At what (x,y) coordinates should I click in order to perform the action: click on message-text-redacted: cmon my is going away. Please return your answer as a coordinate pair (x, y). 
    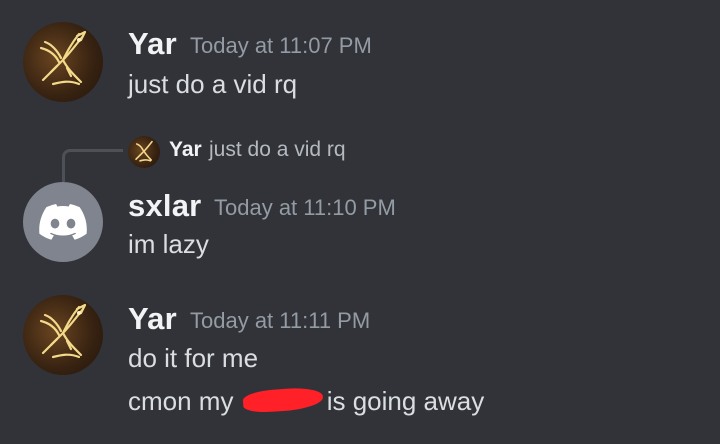
    Looking at the image, I should click on (306, 401).